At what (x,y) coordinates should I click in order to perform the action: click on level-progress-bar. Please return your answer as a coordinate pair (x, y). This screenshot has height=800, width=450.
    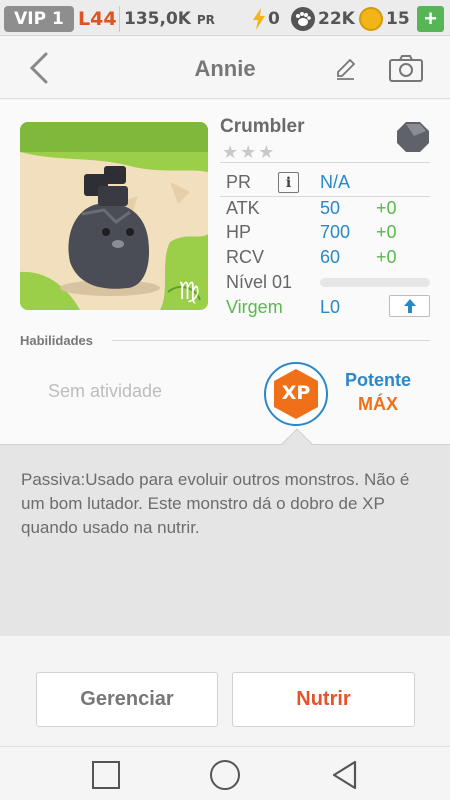
    Looking at the image, I should click on (375, 282).